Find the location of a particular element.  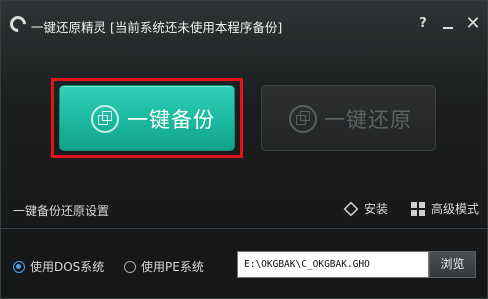

app-logo-icon is located at coordinates (18, 24).